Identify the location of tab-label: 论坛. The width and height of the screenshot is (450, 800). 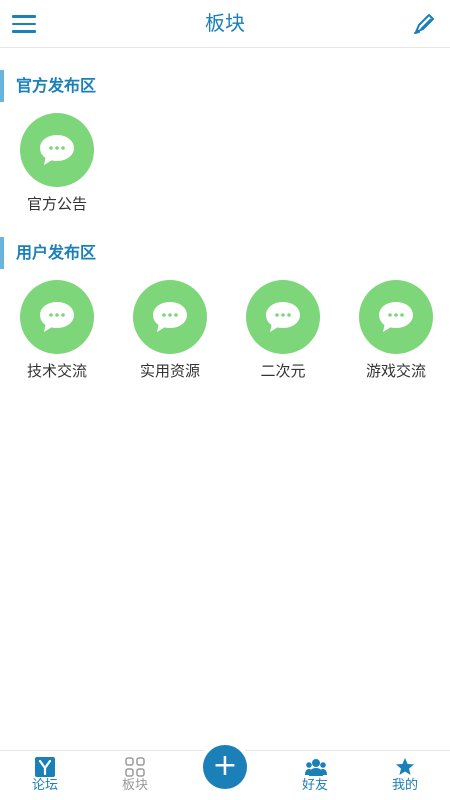
(44, 785).